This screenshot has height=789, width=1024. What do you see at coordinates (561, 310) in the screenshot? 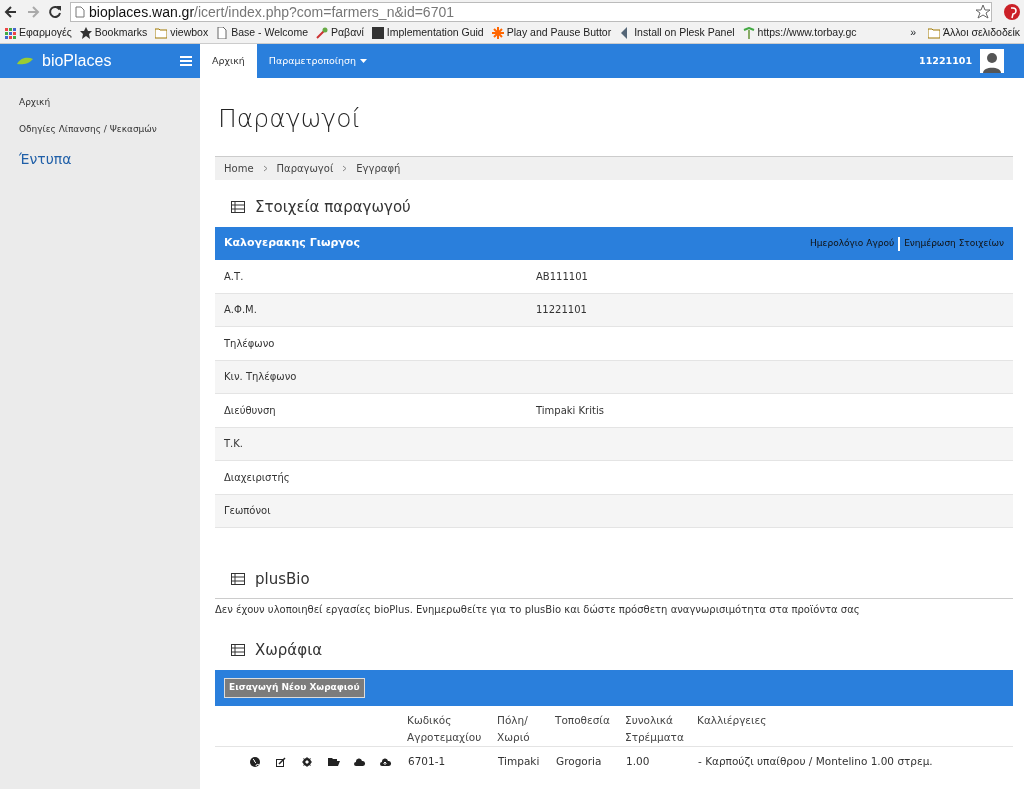
I see `field-value: 11221101` at bounding box center [561, 310].